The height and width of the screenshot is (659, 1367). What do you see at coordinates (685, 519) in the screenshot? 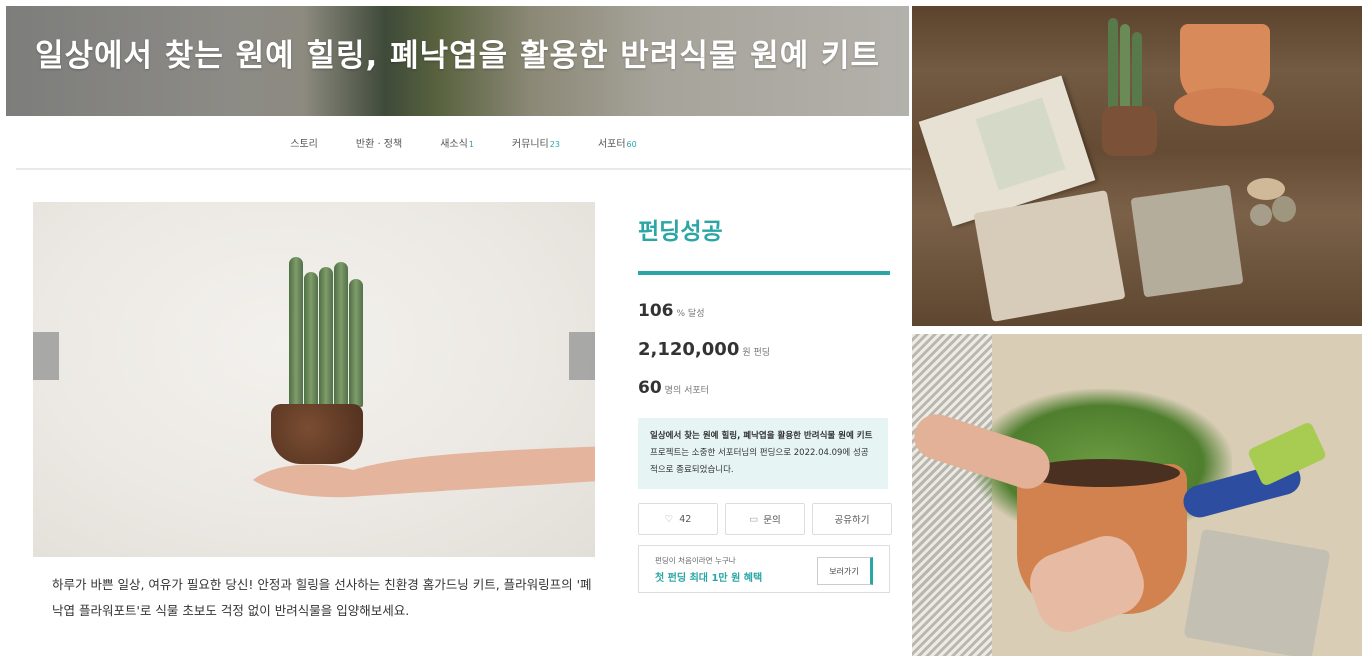
I see `like-count: 42` at bounding box center [685, 519].